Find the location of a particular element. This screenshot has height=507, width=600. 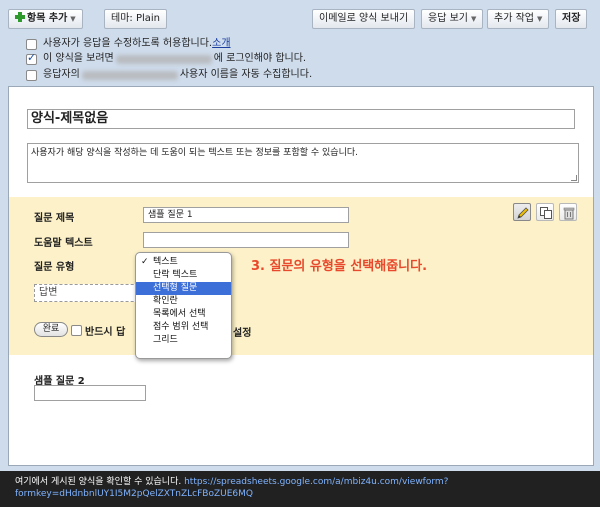

type-option: 점수 범위 선택 is located at coordinates (183, 327).